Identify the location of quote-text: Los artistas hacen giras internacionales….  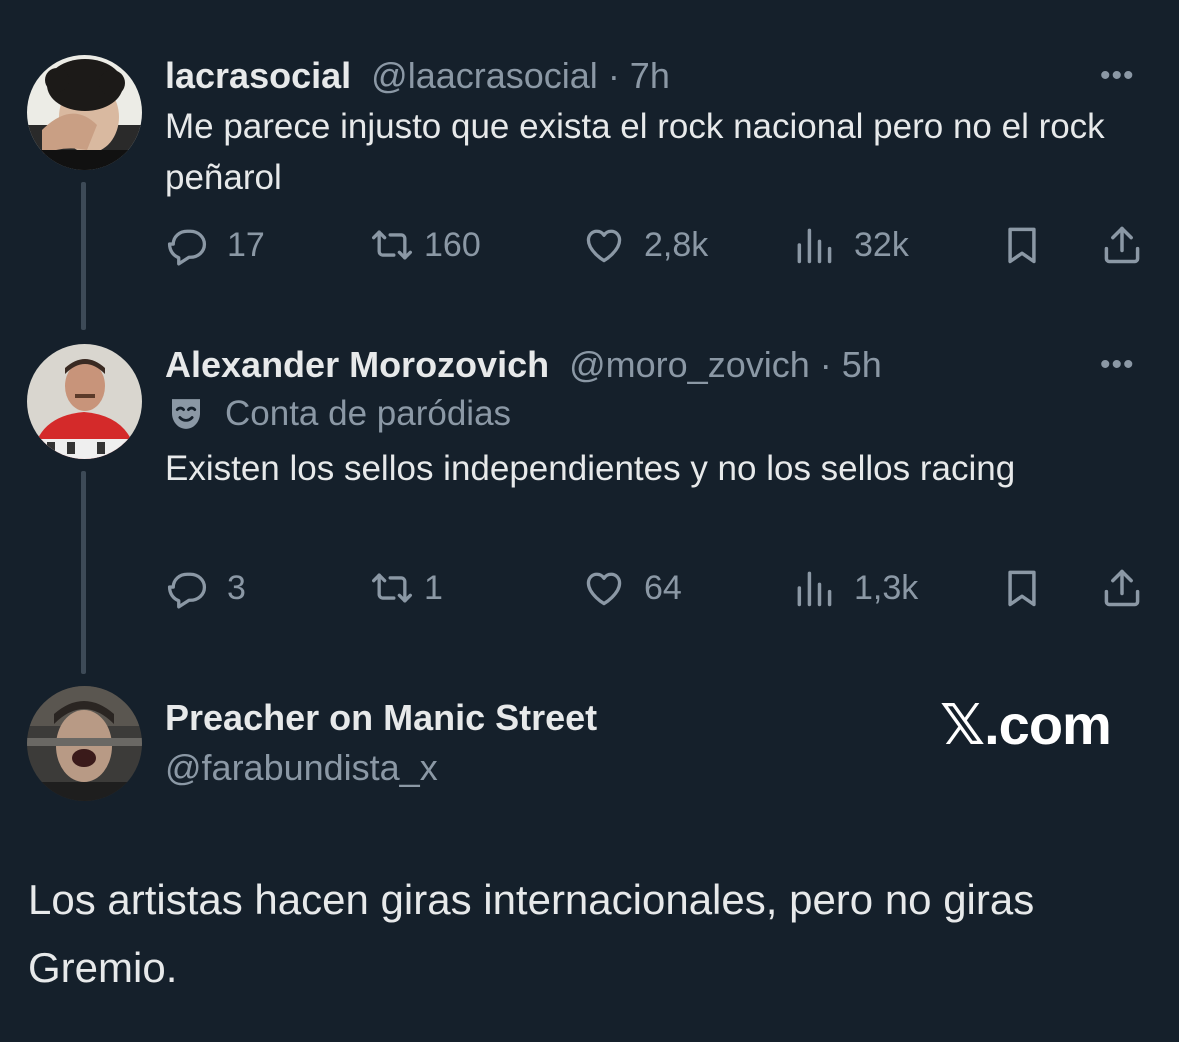
(531, 933).